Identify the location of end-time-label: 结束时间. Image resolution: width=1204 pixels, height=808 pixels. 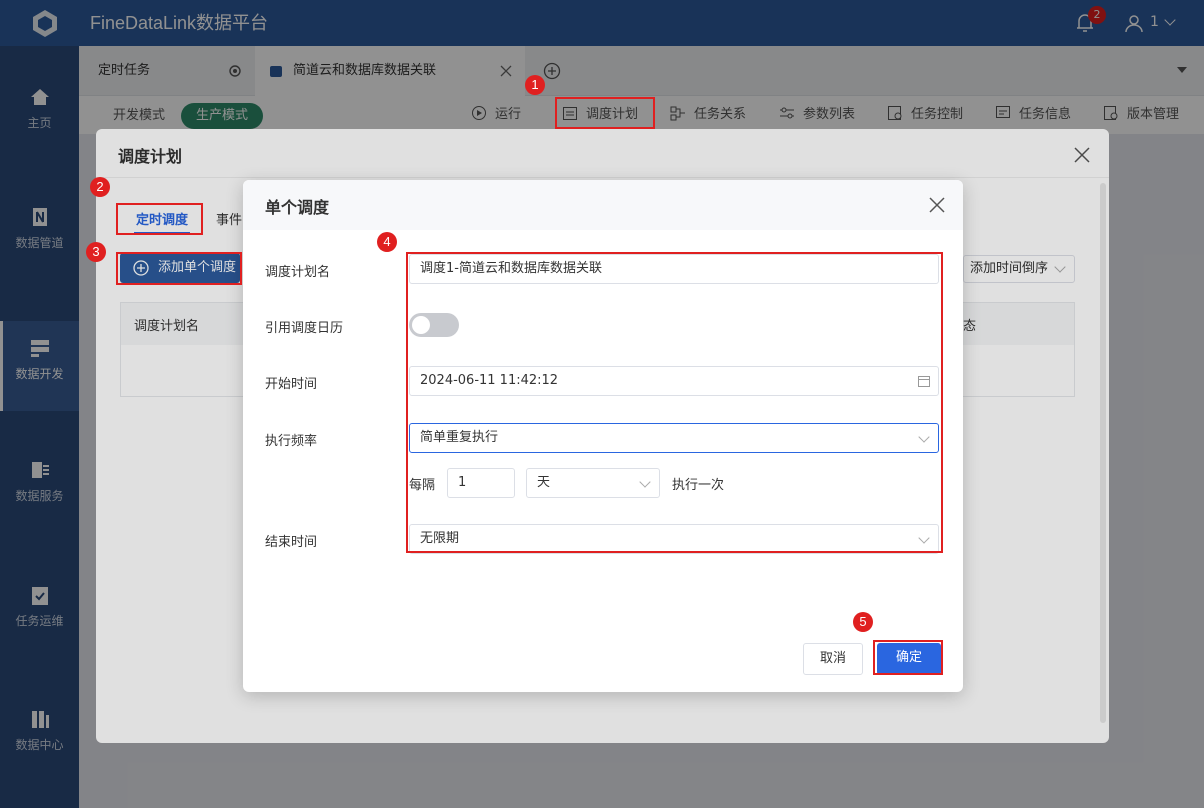
(291, 542).